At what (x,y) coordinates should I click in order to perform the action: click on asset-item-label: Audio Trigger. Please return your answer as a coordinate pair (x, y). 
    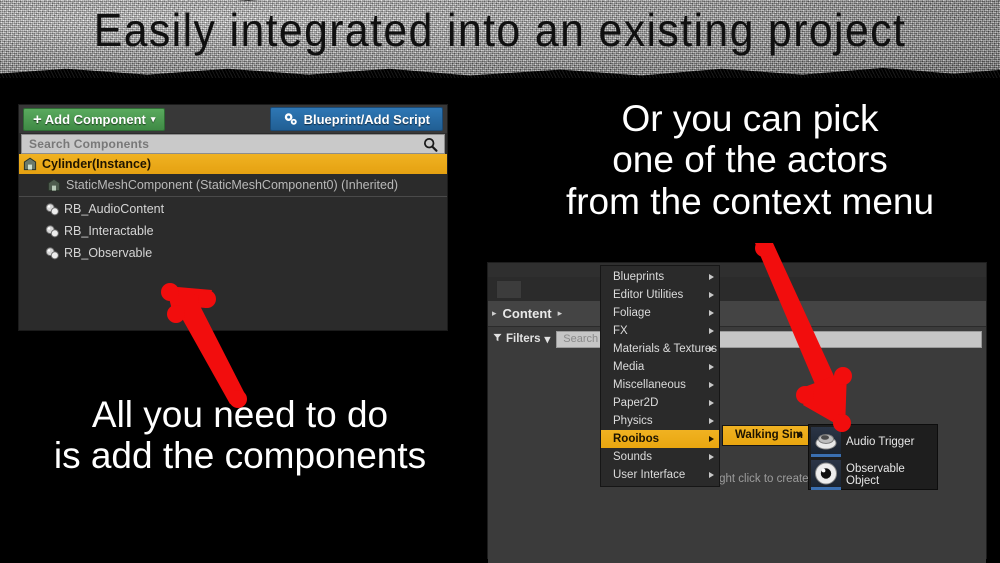
    Looking at the image, I should click on (880, 441).